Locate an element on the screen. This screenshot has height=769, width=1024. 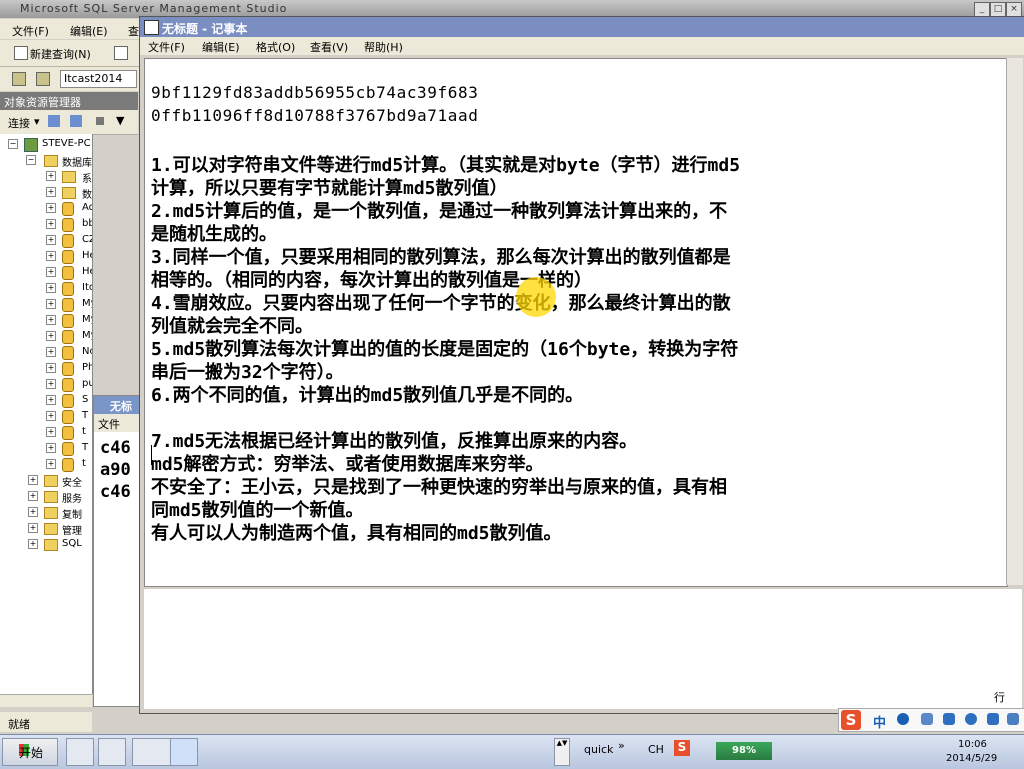
open-file-icon is located at coordinates (121, 53).